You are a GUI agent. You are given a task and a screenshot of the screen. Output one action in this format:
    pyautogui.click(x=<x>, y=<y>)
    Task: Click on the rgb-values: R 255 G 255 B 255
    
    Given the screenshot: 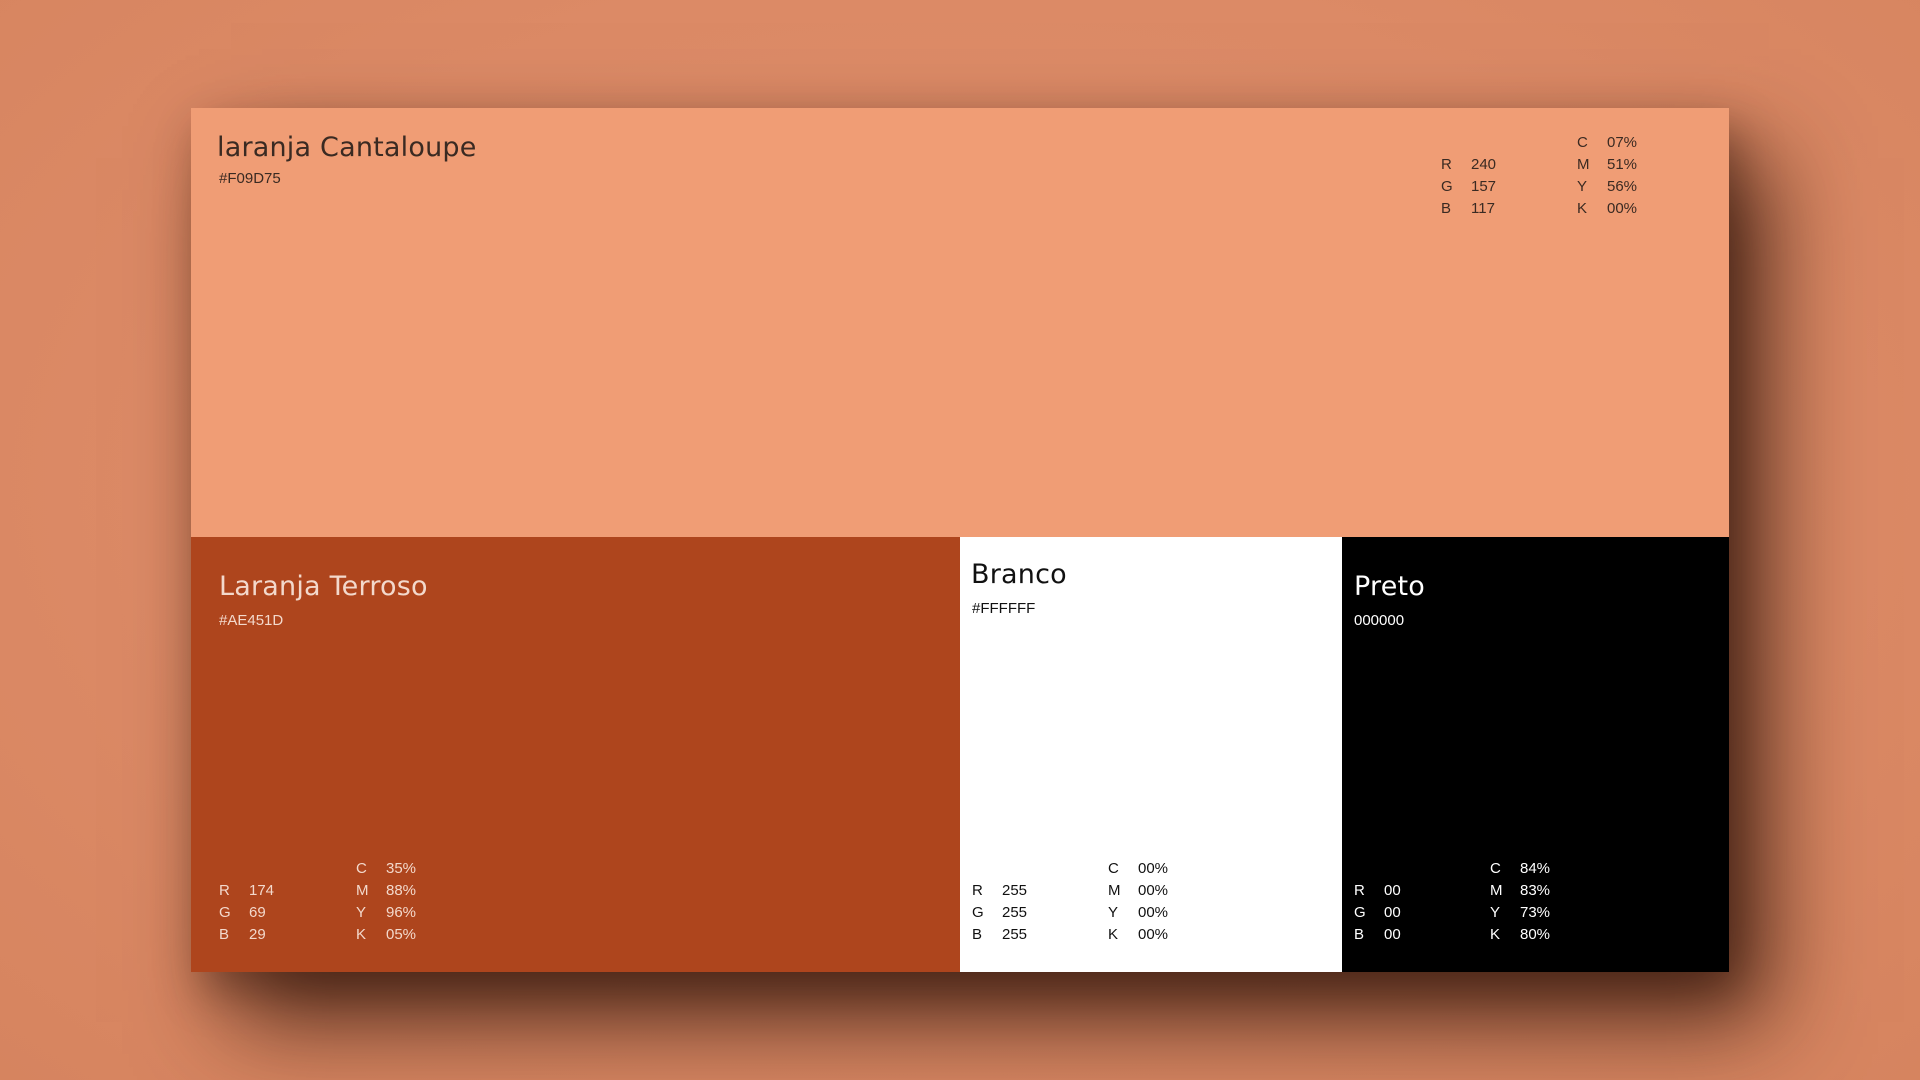 What is the action you would take?
    pyautogui.click(x=1017, y=913)
    